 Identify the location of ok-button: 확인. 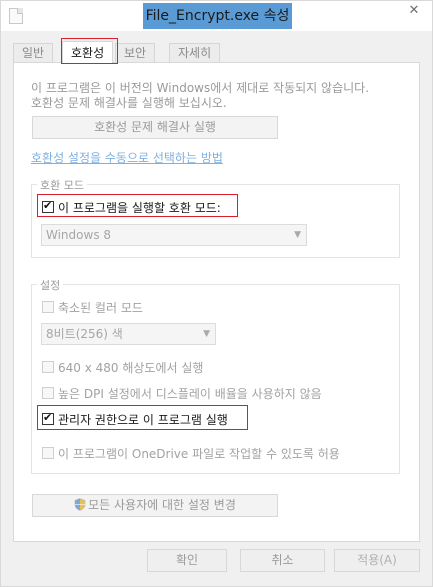
(187, 560).